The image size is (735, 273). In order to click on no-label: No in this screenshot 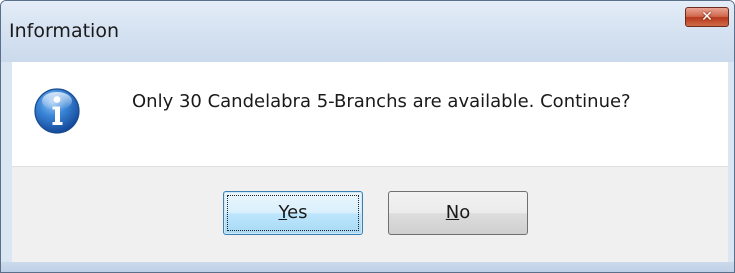, I will do `click(458, 212)`.